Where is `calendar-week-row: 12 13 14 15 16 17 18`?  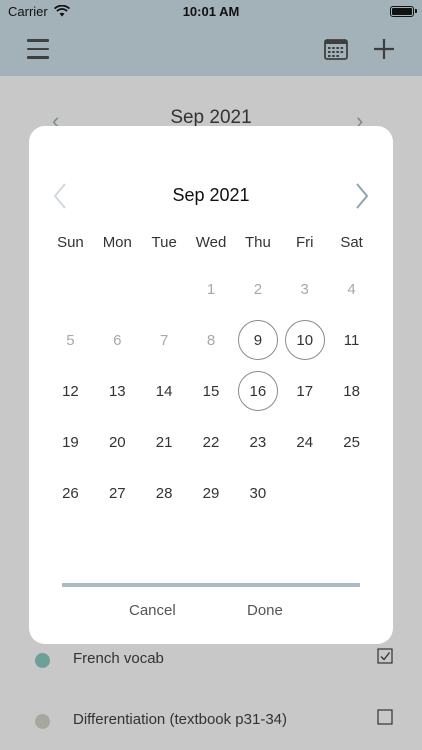 calendar-week-row: 12 13 14 15 16 17 18 is located at coordinates (211, 391).